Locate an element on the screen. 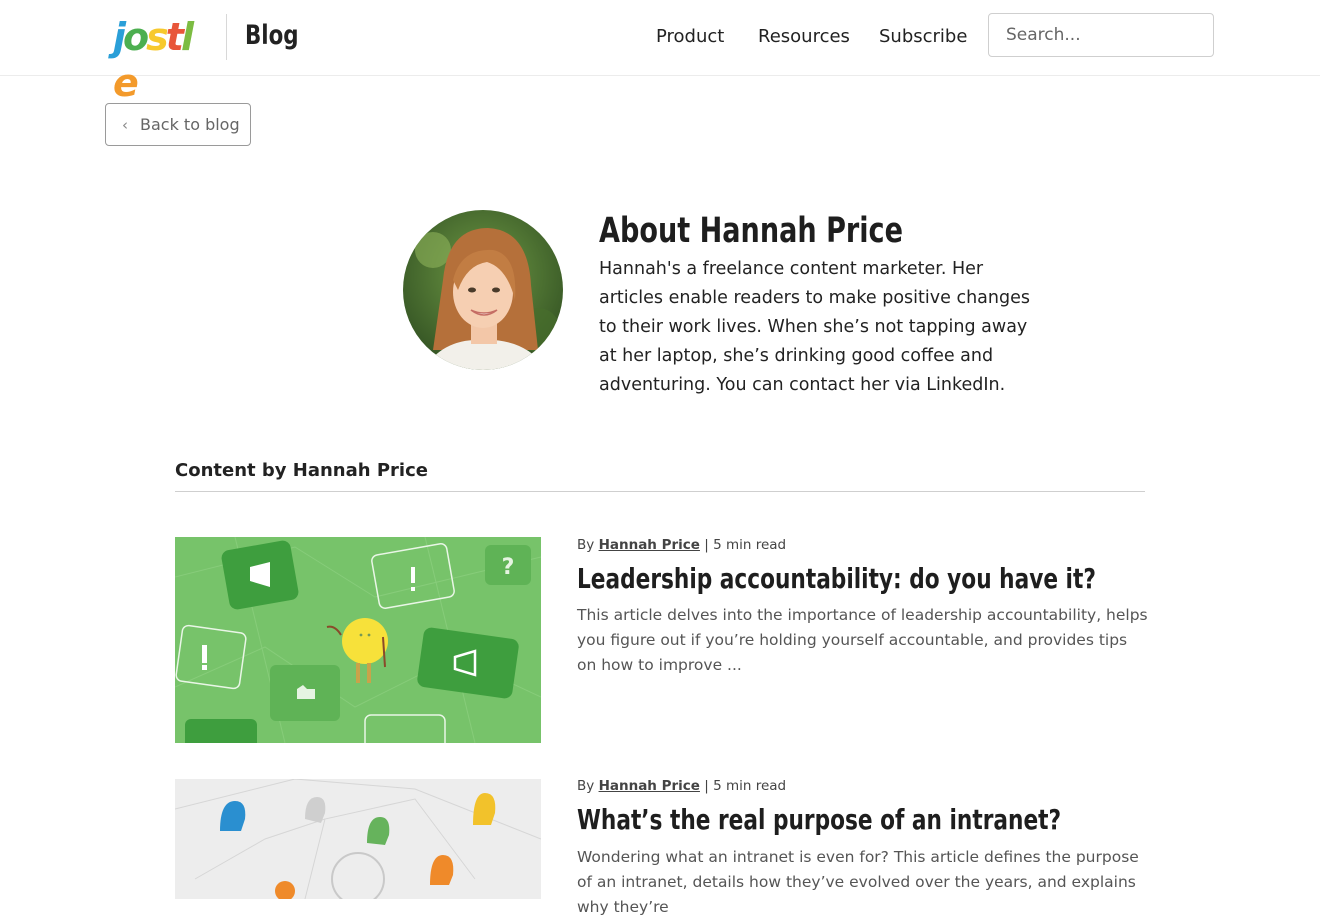 This screenshot has height=920, width=1320. section-divider is located at coordinates (660, 491).